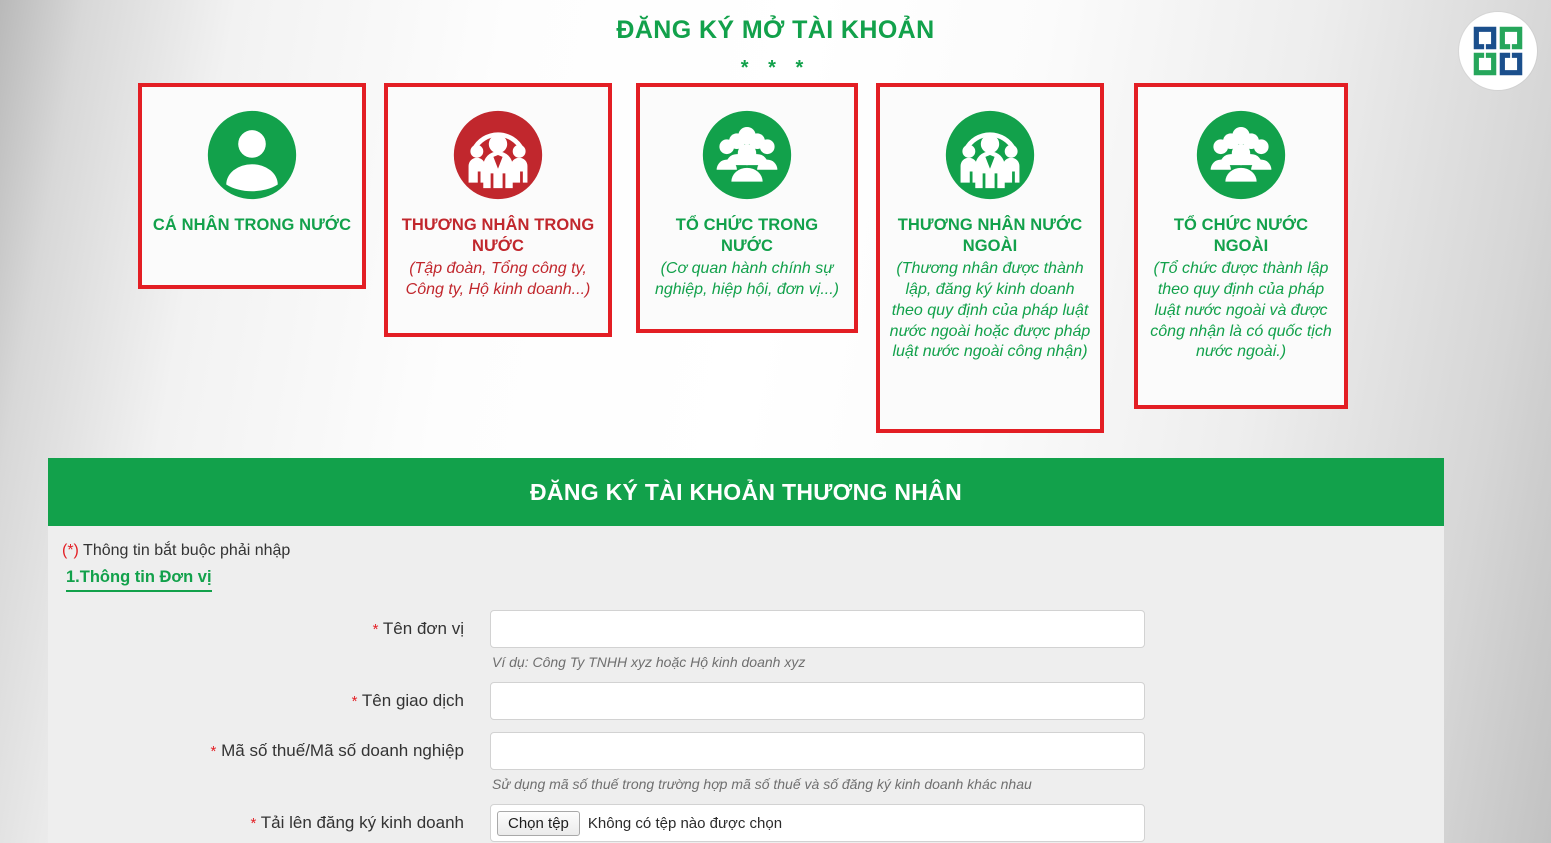 The height and width of the screenshot is (843, 1551). What do you see at coordinates (538, 823) in the screenshot?
I see `choose-file-button: Chọn tệp` at bounding box center [538, 823].